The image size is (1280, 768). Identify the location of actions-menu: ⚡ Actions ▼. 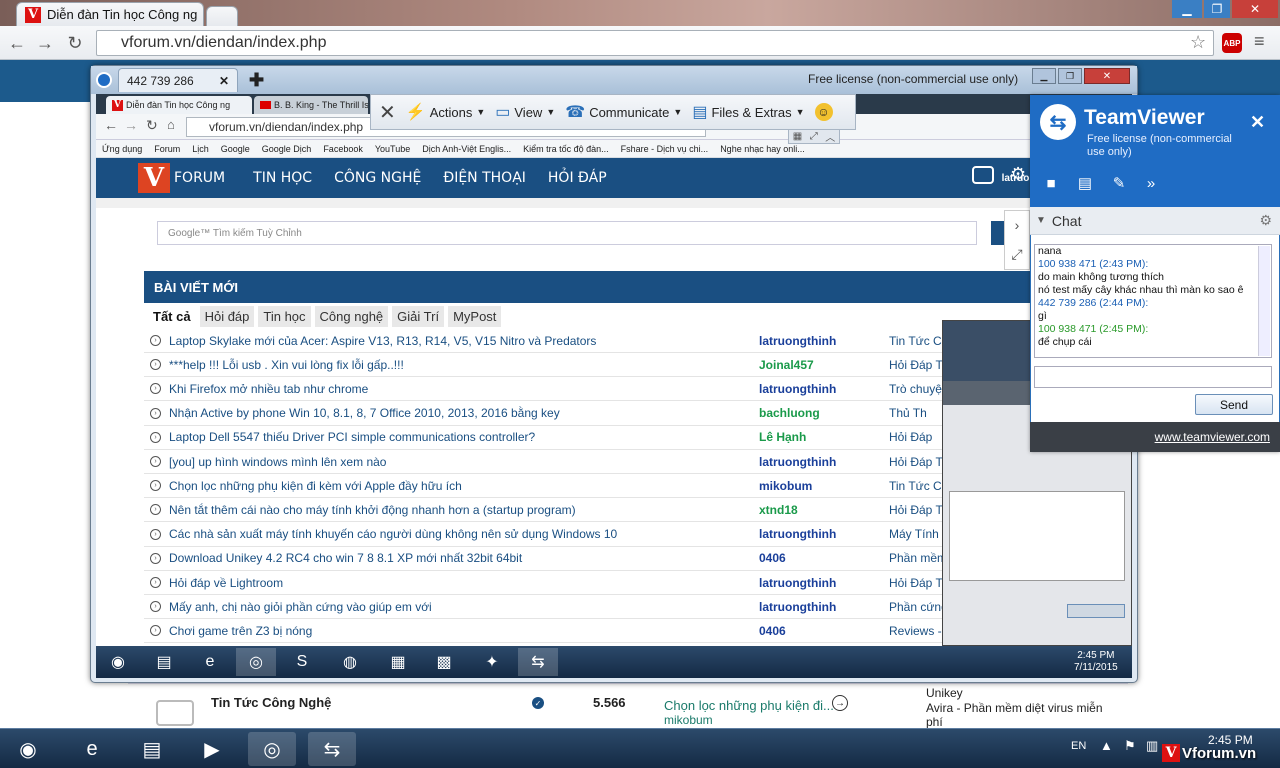
(445, 112).